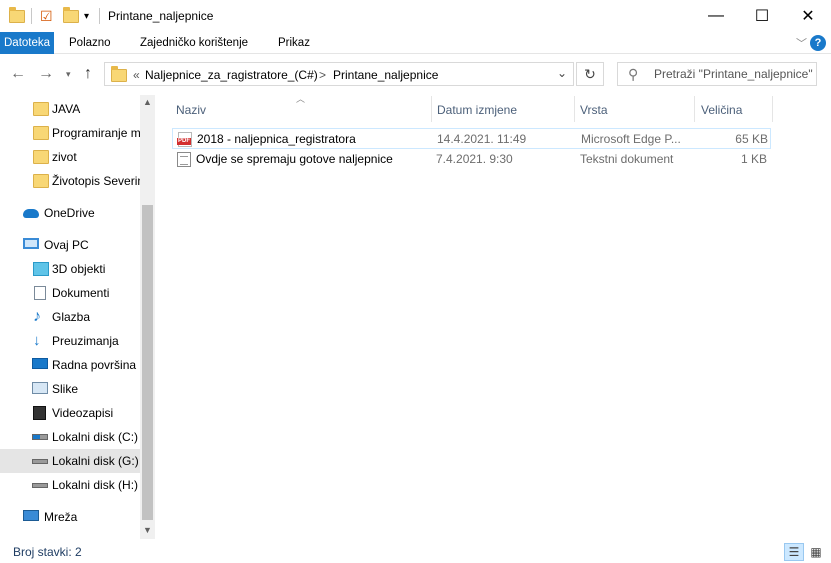 The width and height of the screenshot is (831, 563). What do you see at coordinates (808, 16) in the screenshot?
I see `close-button: ✕` at bounding box center [808, 16].